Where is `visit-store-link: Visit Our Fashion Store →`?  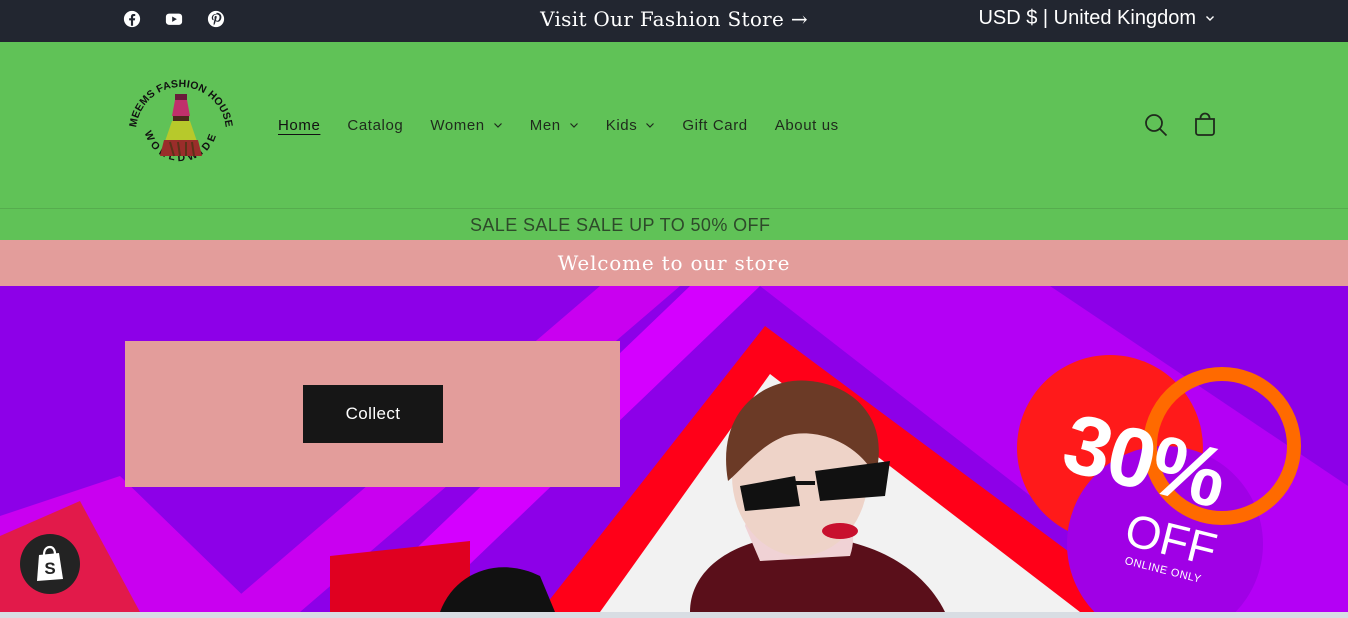 visit-store-link: Visit Our Fashion Store → is located at coordinates (674, 19).